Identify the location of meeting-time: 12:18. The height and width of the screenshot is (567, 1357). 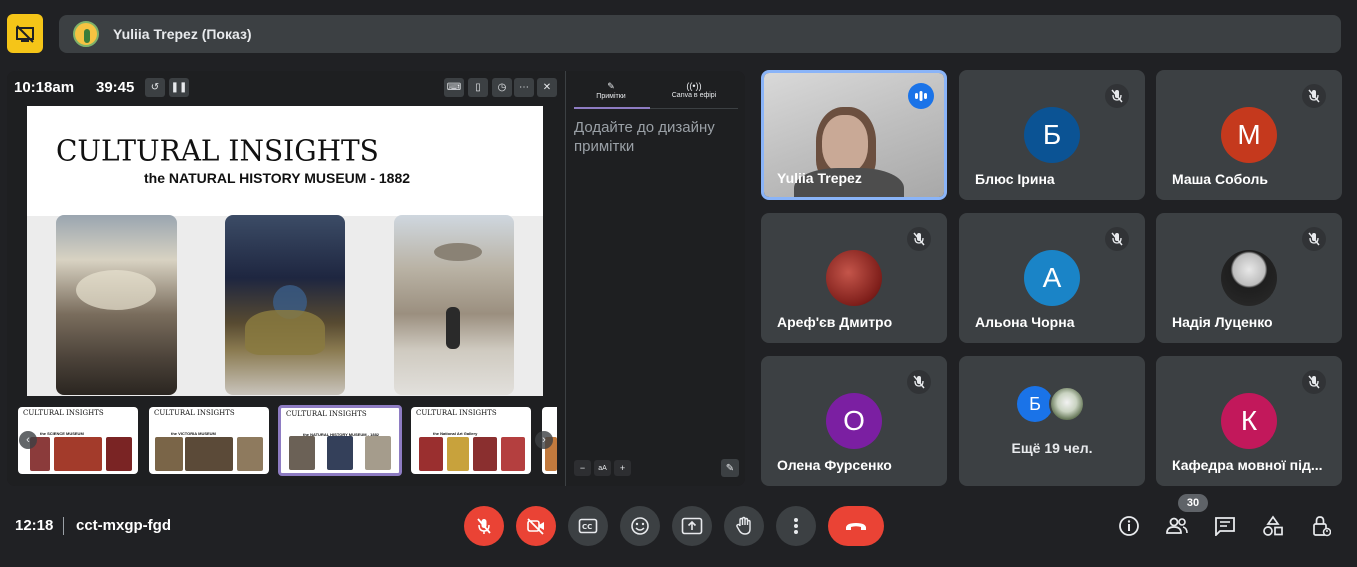
(34, 525).